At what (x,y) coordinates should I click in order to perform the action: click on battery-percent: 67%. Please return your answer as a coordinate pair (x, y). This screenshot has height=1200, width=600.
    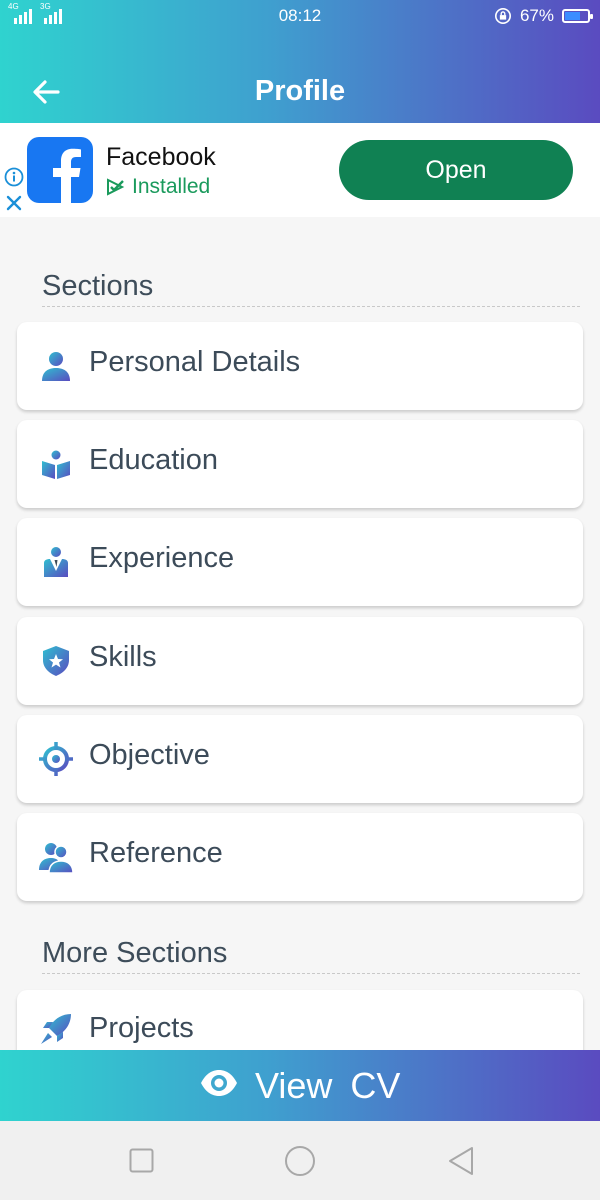
    Looking at the image, I should click on (536, 15).